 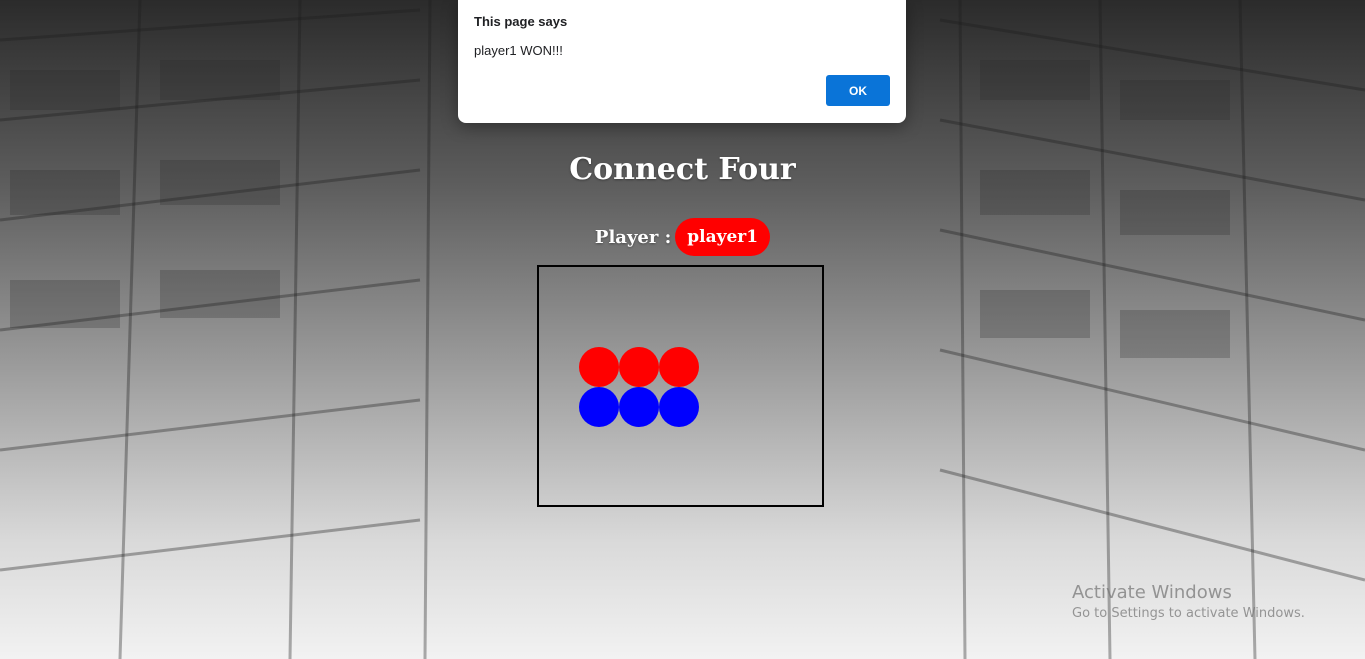 What do you see at coordinates (682, 169) in the screenshot?
I see `page-title: Connect Four` at bounding box center [682, 169].